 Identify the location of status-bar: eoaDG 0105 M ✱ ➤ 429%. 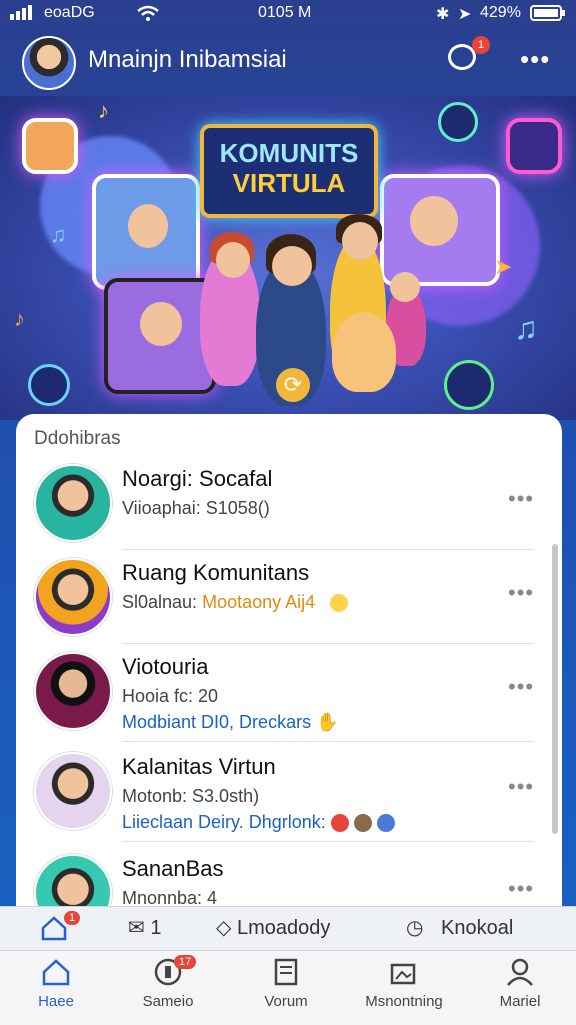
(288, 14).